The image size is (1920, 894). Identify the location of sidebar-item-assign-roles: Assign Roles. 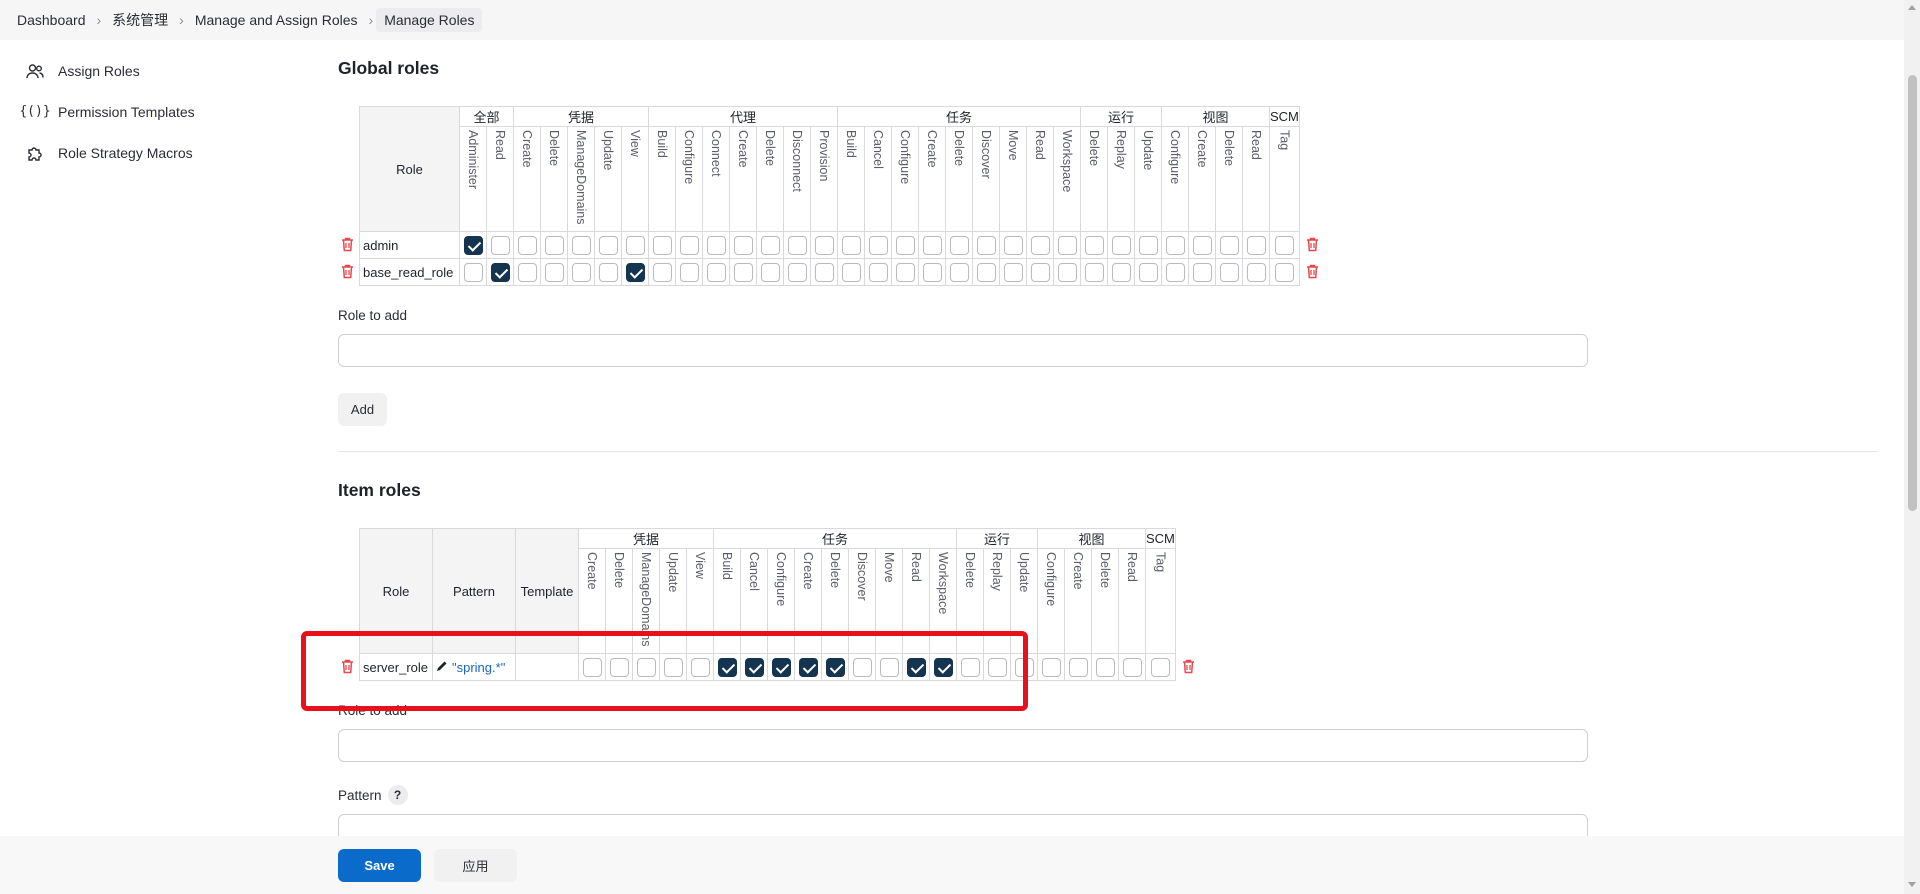
(154, 70).